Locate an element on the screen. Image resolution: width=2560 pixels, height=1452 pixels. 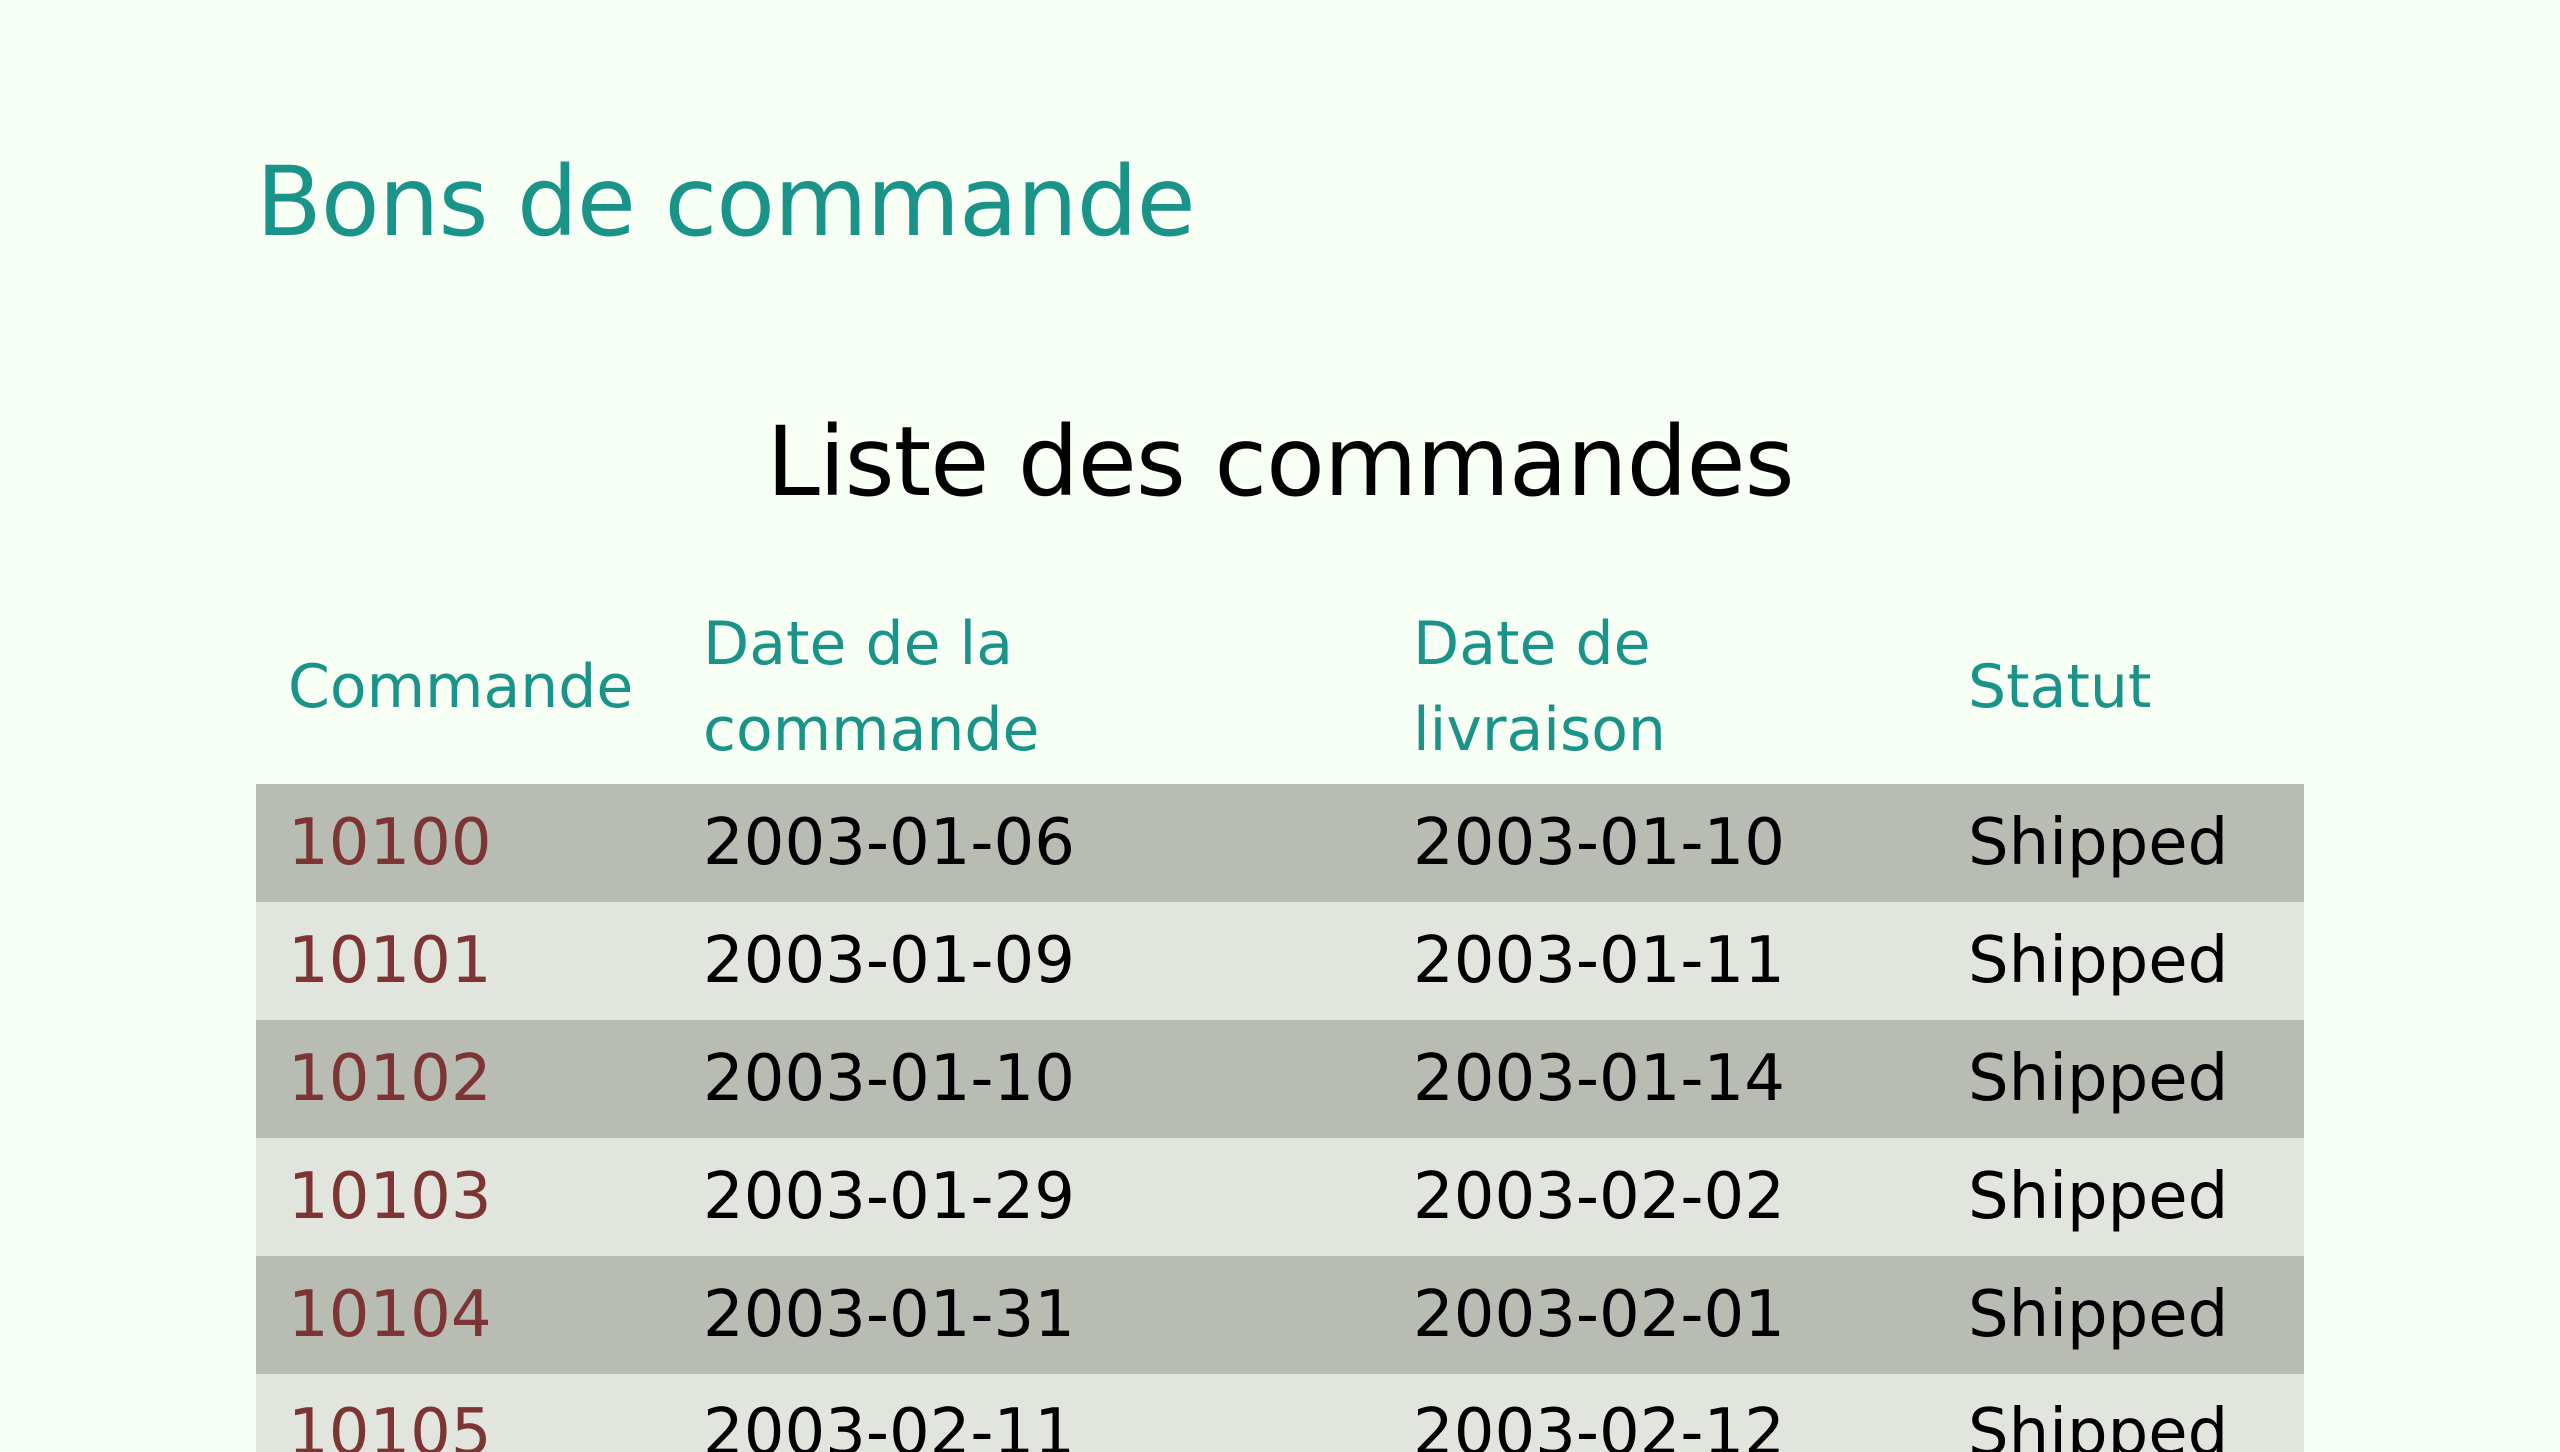
order-date: 2003-01-31 is located at coordinates (1026, 1315).